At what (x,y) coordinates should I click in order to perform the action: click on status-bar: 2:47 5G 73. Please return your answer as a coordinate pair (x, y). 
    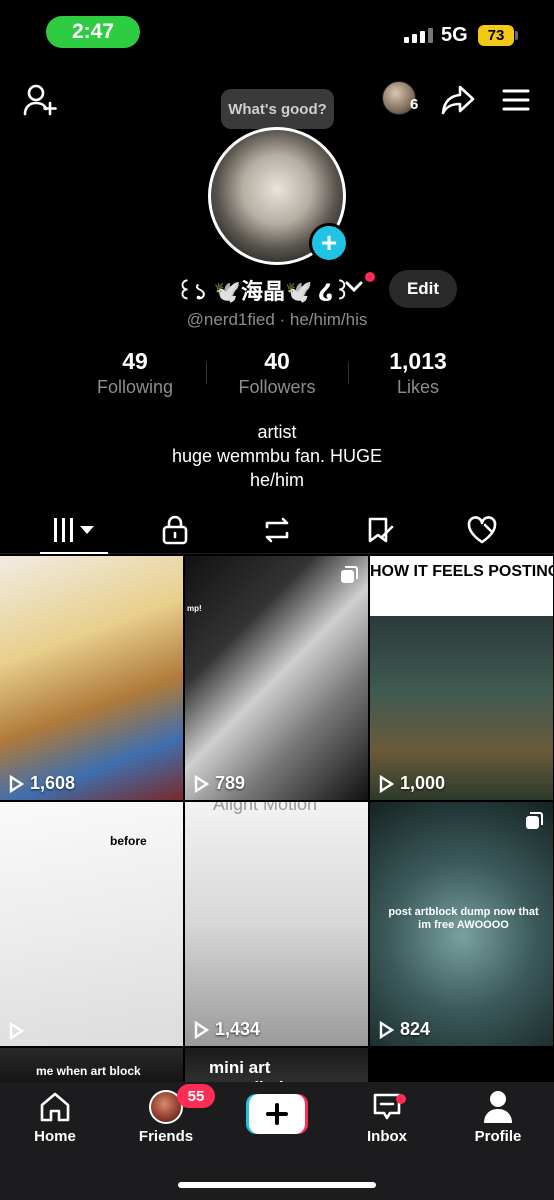
    Looking at the image, I should click on (277, 32).